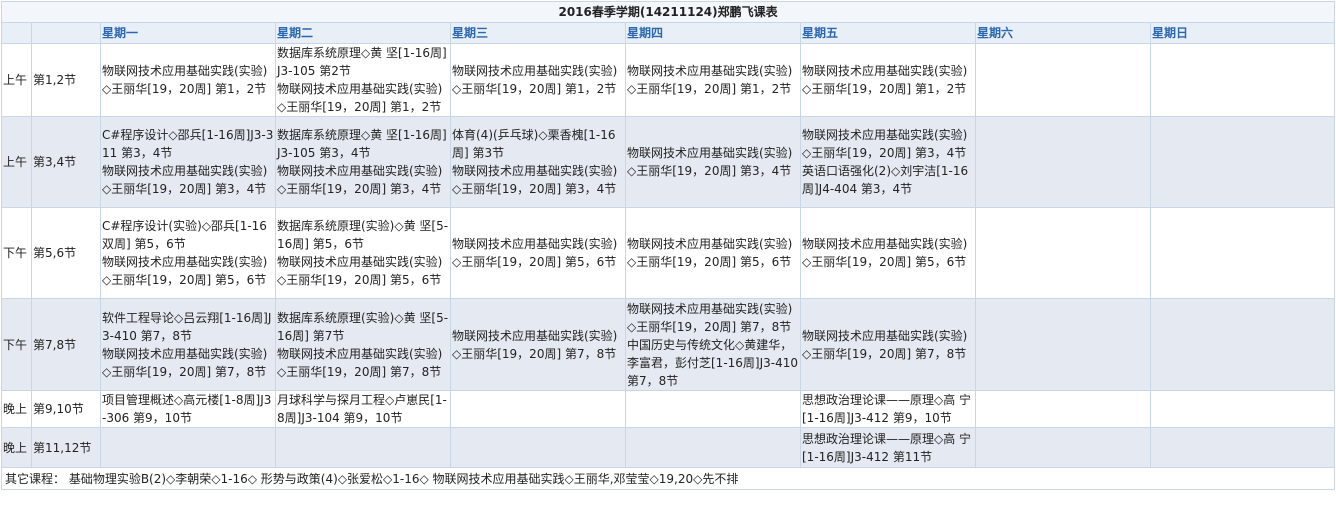  I want to click on day-header: 星期五, so click(888, 33).